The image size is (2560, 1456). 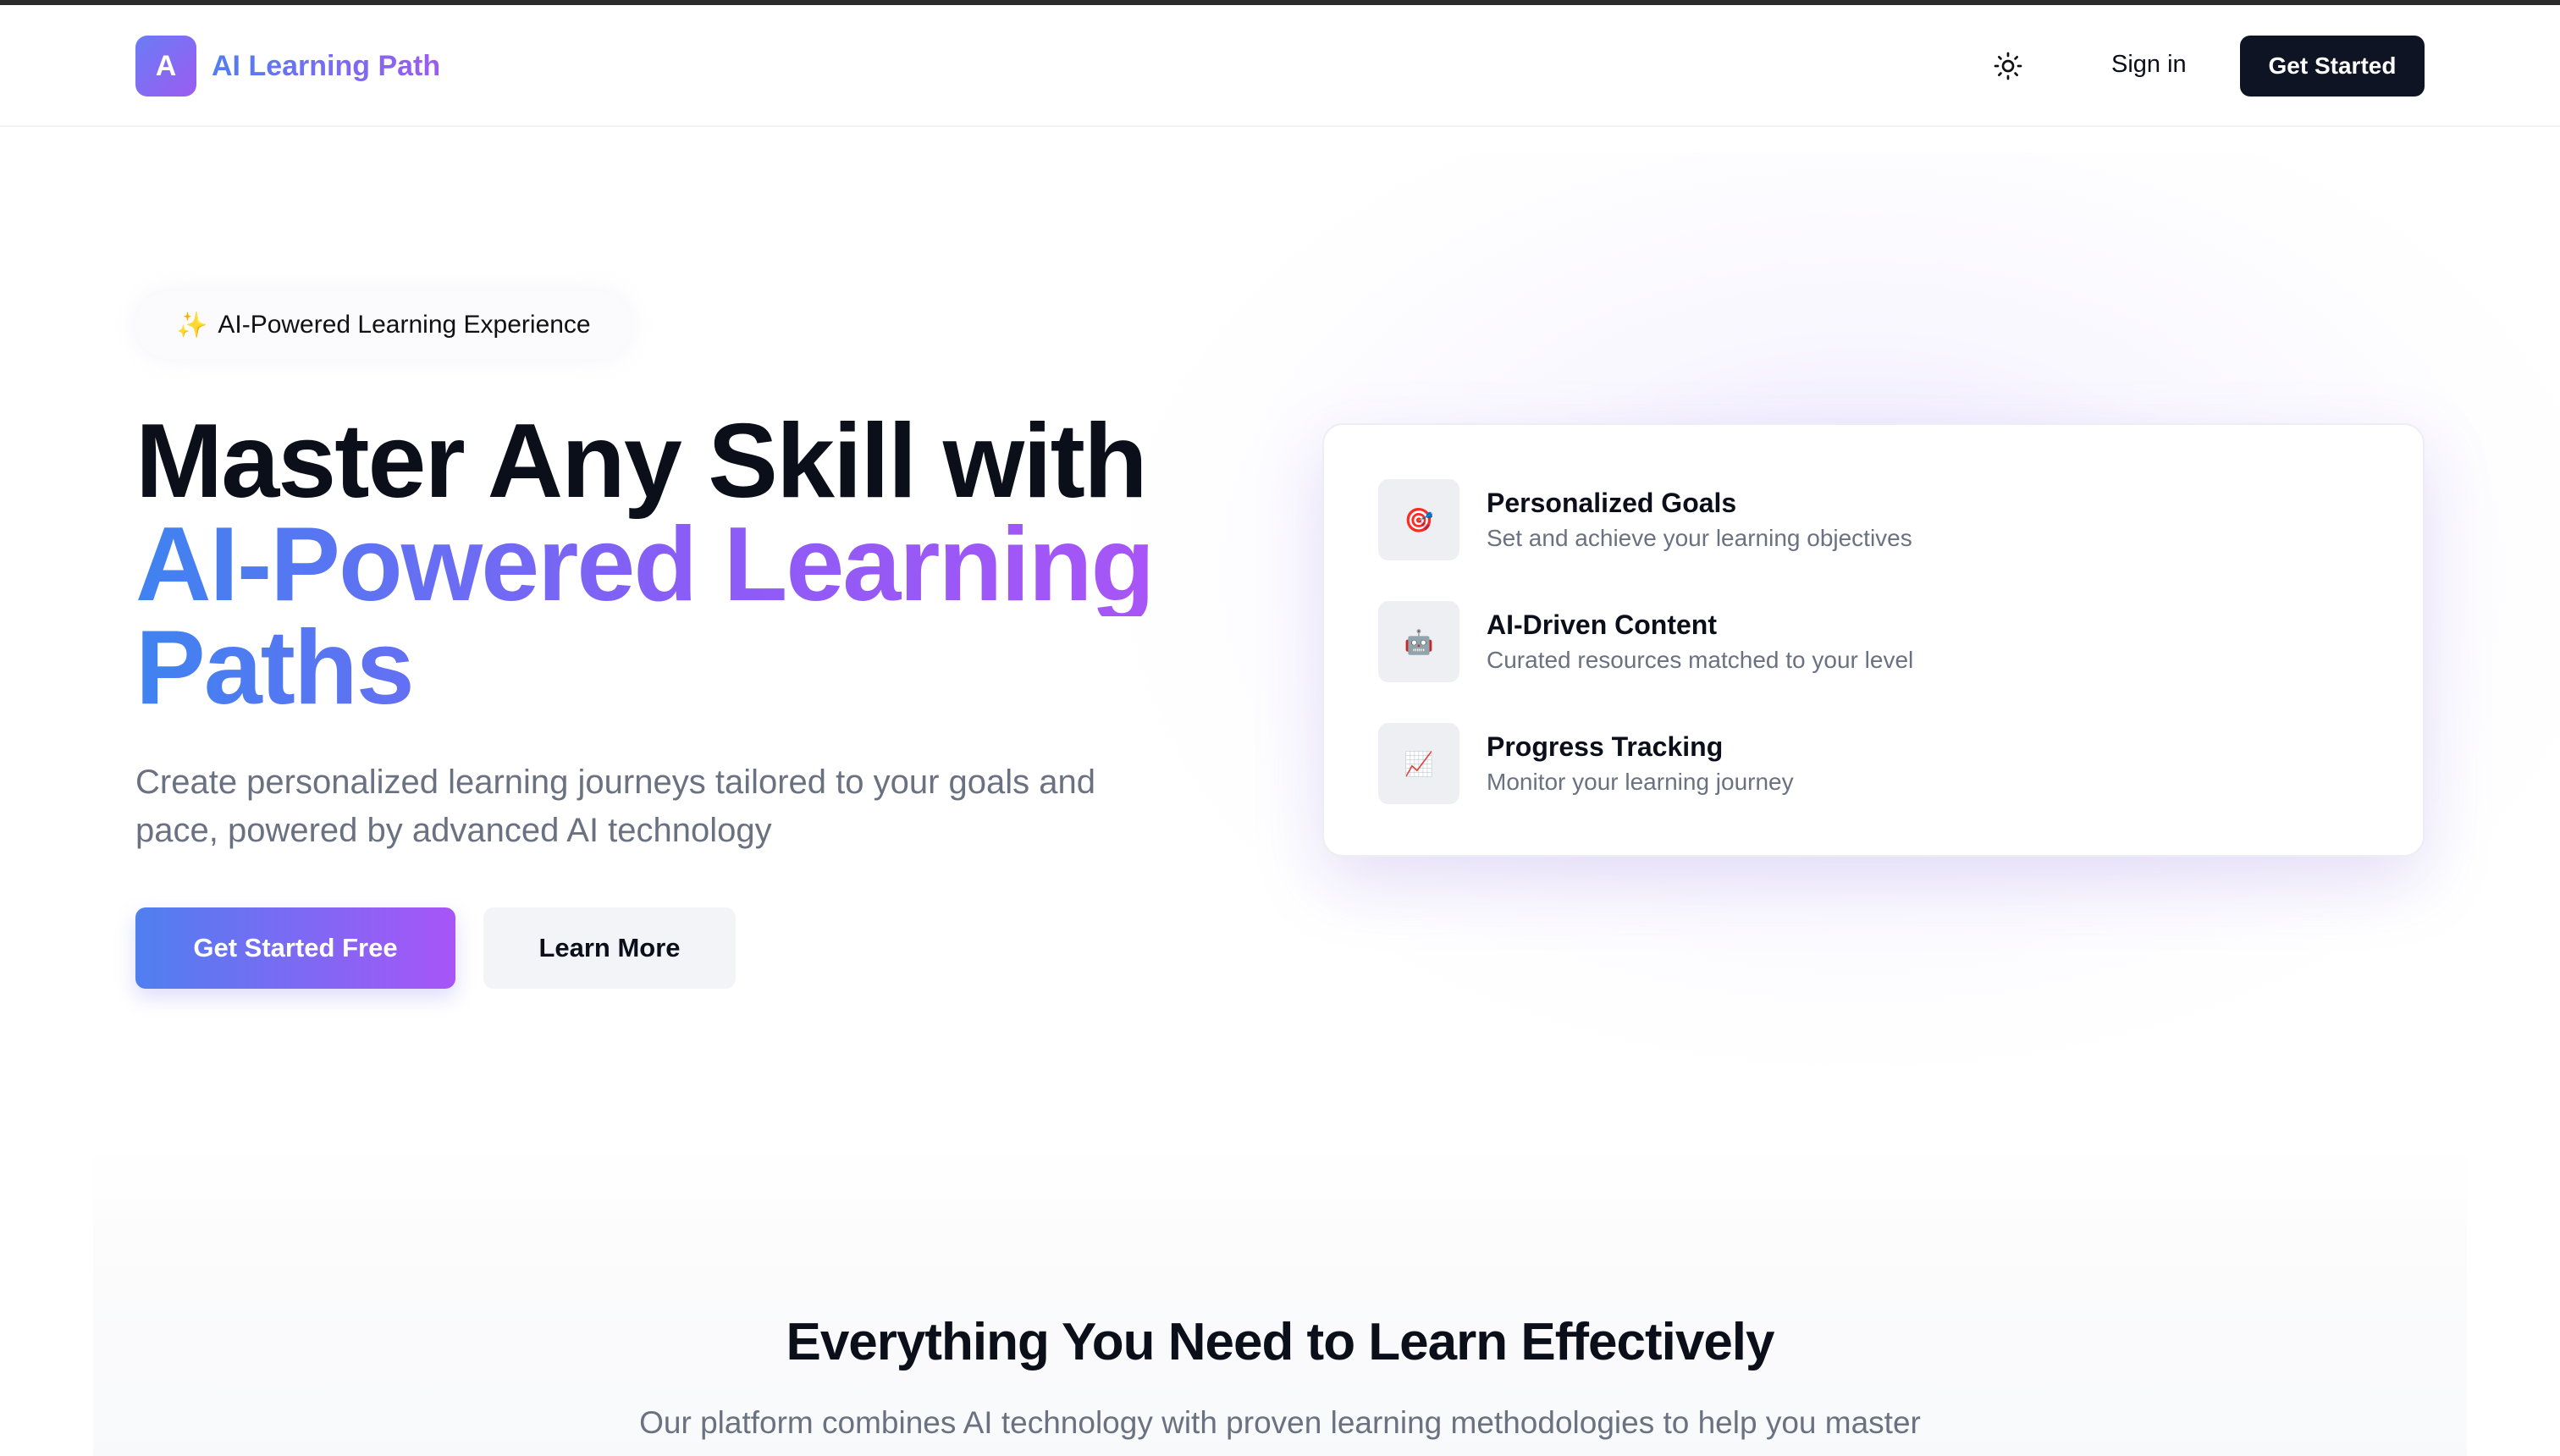 What do you see at coordinates (295, 948) in the screenshot?
I see `get-started-free-button: Get Started Free` at bounding box center [295, 948].